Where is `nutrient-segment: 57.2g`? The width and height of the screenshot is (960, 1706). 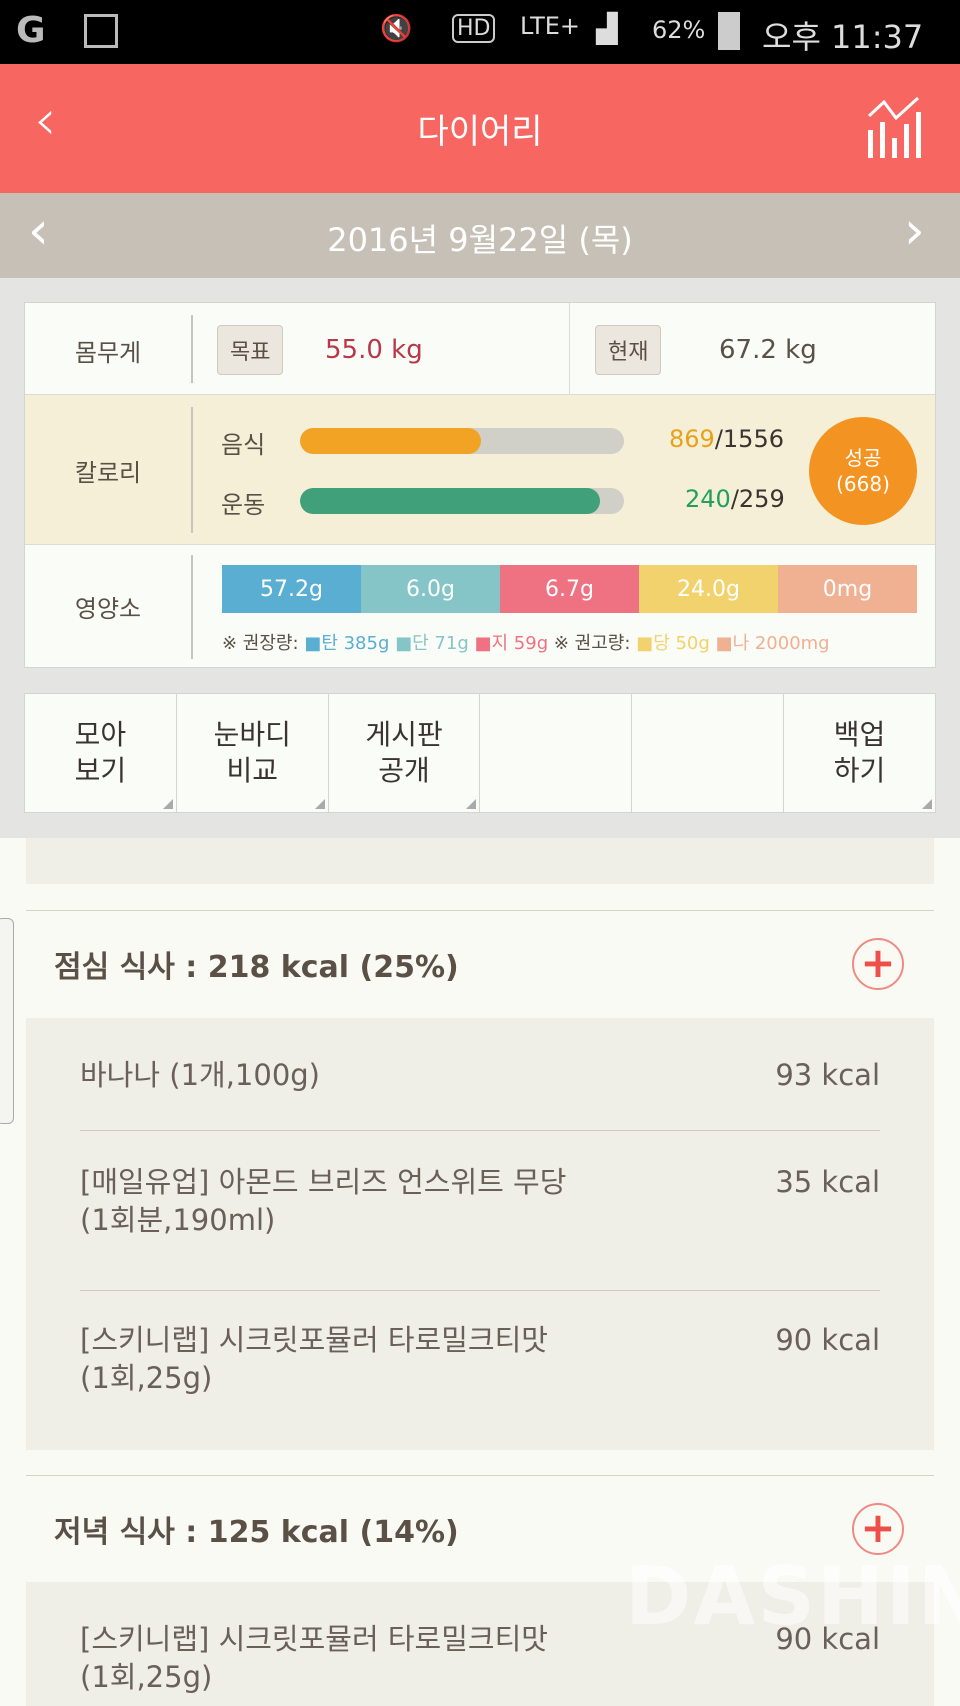 nutrient-segment: 57.2g is located at coordinates (291, 589).